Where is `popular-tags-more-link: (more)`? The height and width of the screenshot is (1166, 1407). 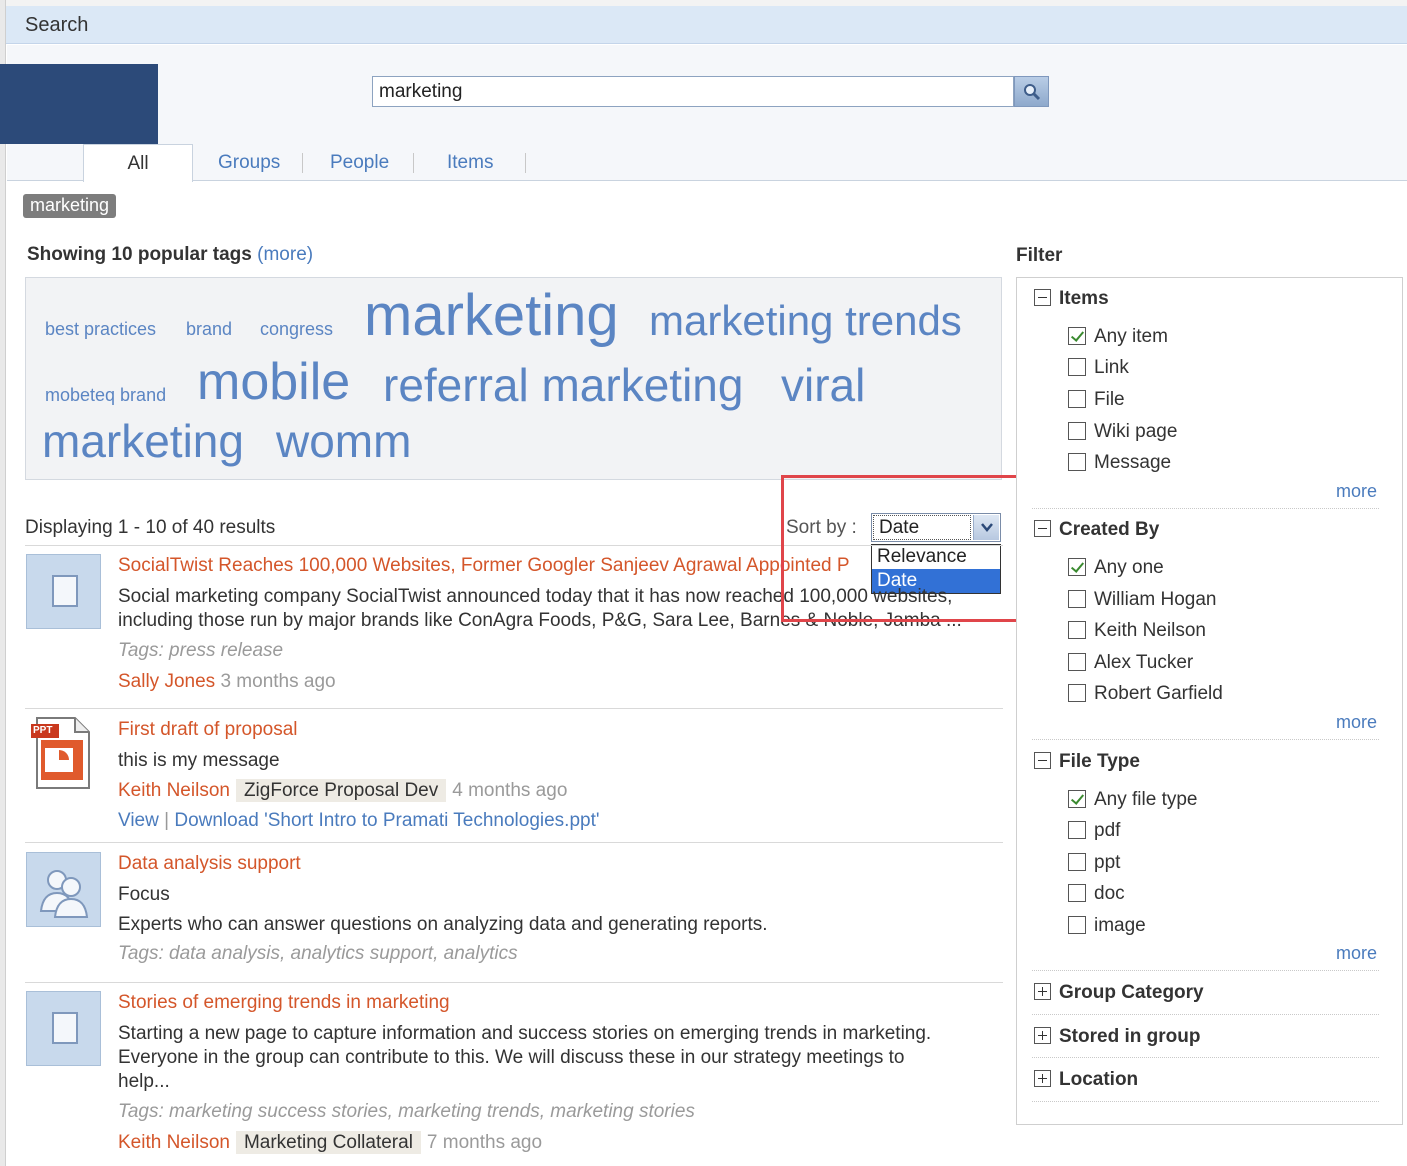
popular-tags-more-link: (more) is located at coordinates (285, 254).